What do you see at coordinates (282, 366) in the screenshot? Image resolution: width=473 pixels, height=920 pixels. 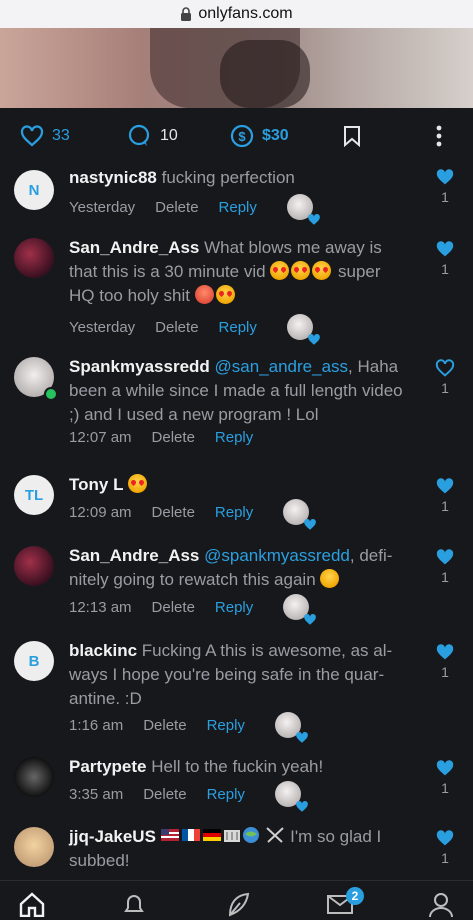 I see `comment-mention: @san_andre_ass` at bounding box center [282, 366].